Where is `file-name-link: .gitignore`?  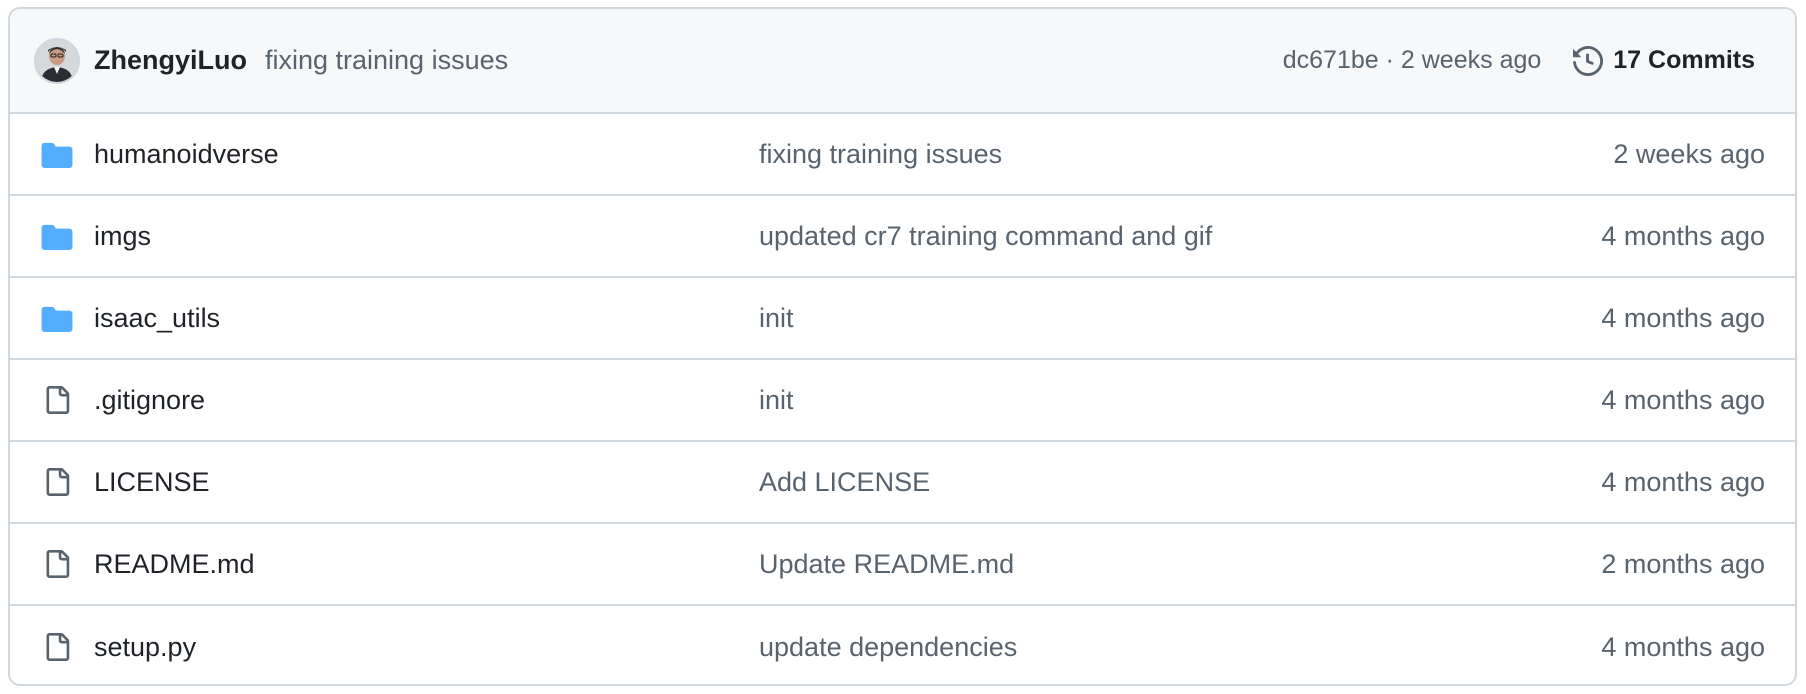 file-name-link: .gitignore is located at coordinates (149, 400).